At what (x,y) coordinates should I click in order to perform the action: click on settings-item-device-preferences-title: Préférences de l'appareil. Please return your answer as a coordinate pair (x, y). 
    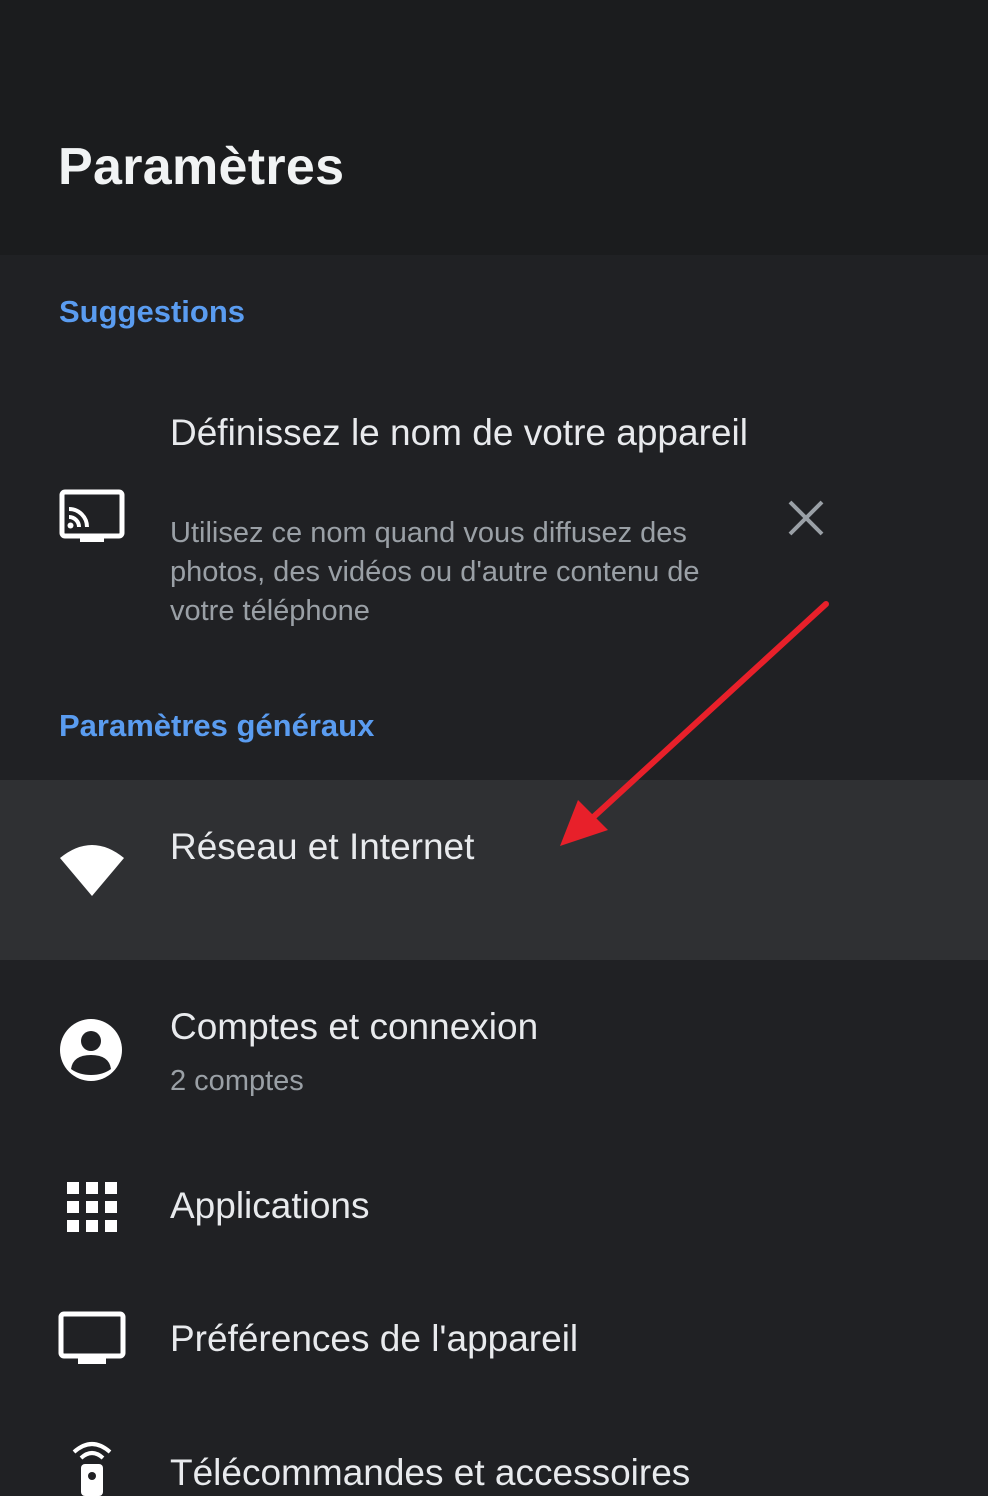
    Looking at the image, I should click on (374, 1338).